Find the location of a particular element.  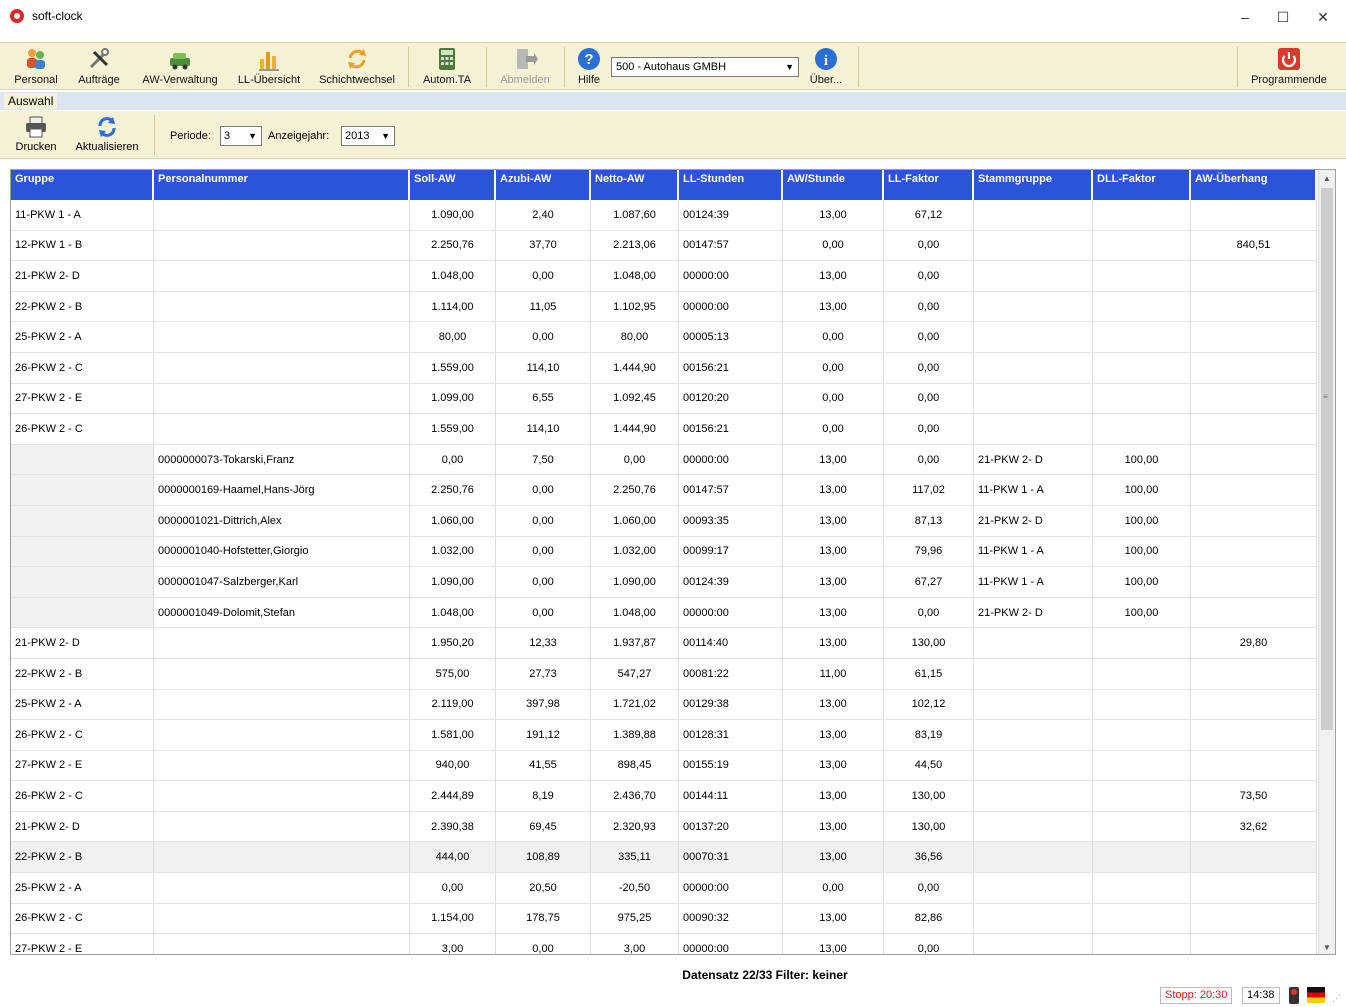

cell-ll-stunden: 00120:20 is located at coordinates (731, 398).